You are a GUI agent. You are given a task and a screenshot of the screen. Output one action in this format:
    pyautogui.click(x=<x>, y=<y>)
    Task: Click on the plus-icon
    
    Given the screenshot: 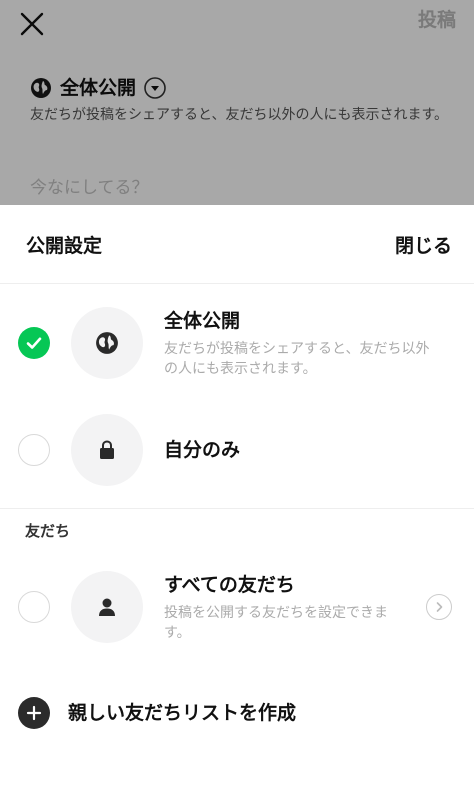 What is the action you would take?
    pyautogui.click(x=34, y=713)
    